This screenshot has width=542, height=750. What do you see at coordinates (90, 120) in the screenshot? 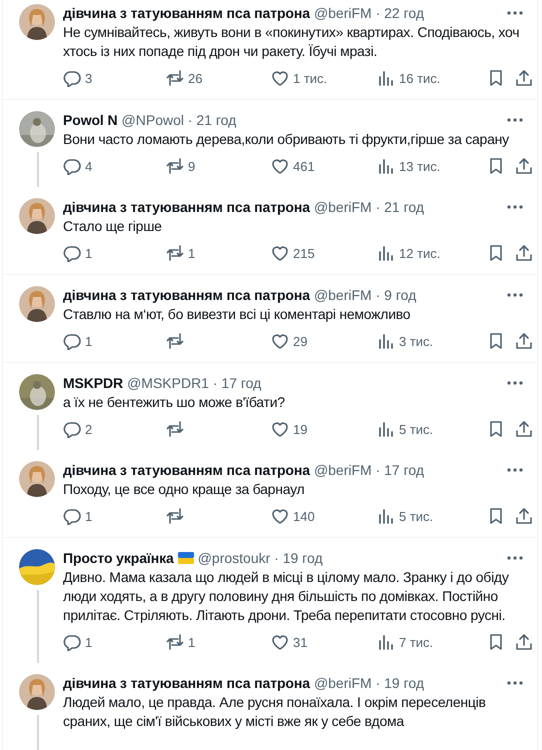
I see `user-name: Powol N` at bounding box center [90, 120].